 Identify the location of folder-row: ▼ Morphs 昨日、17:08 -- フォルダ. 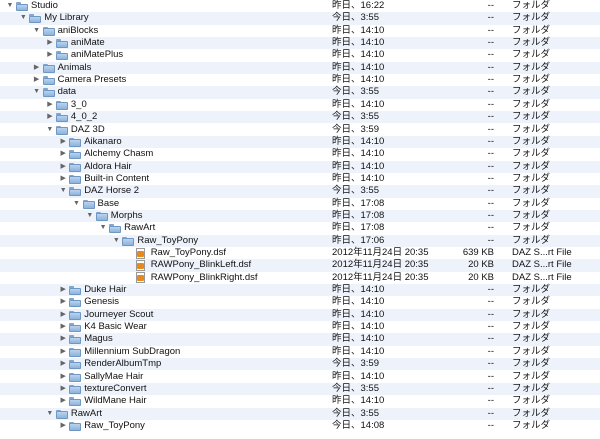
(300, 216).